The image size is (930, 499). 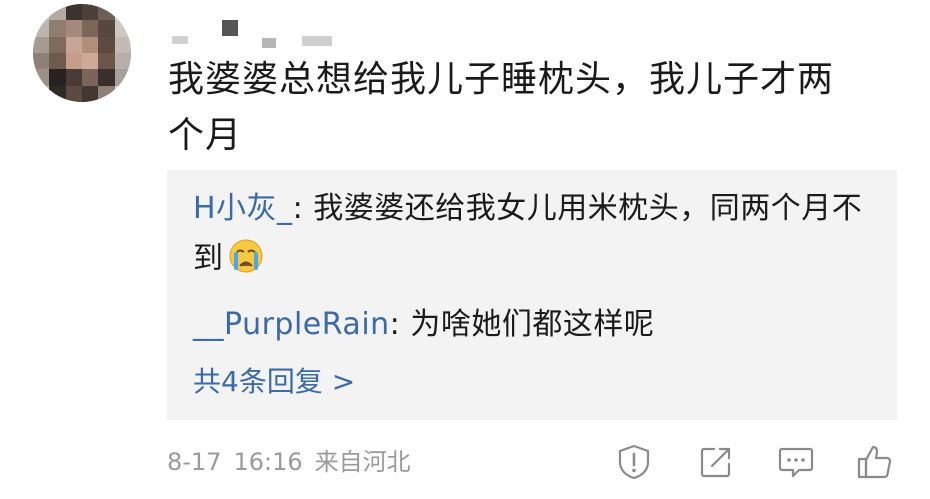 I want to click on username-mosaic, so click(x=257, y=35).